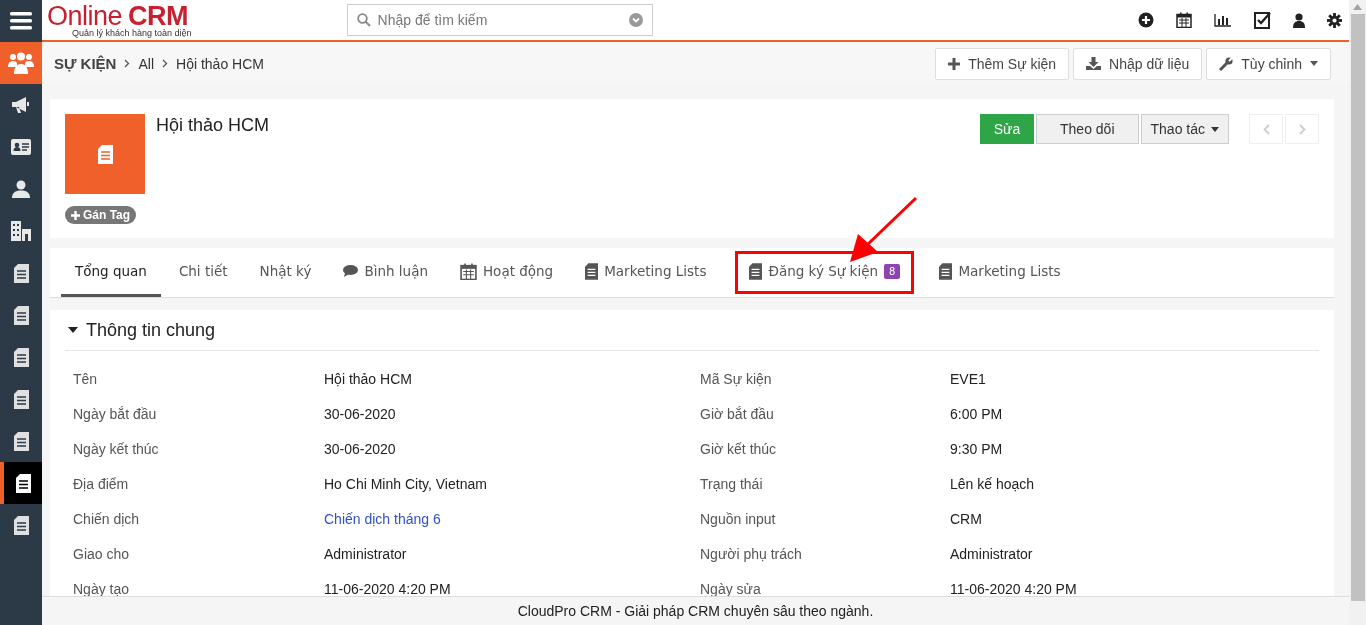  What do you see at coordinates (102, 588) in the screenshot?
I see `field-label: Ngày tạo` at bounding box center [102, 588].